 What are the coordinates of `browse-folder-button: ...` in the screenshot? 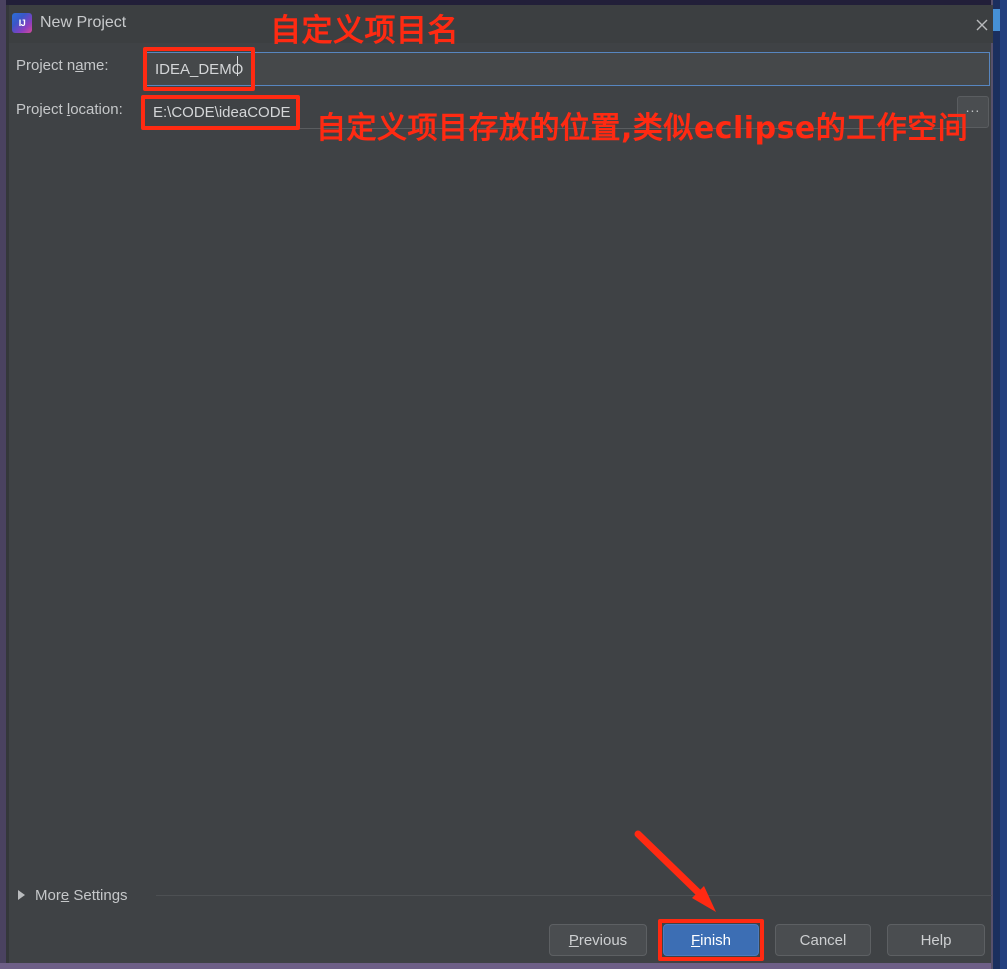 It's located at (973, 112).